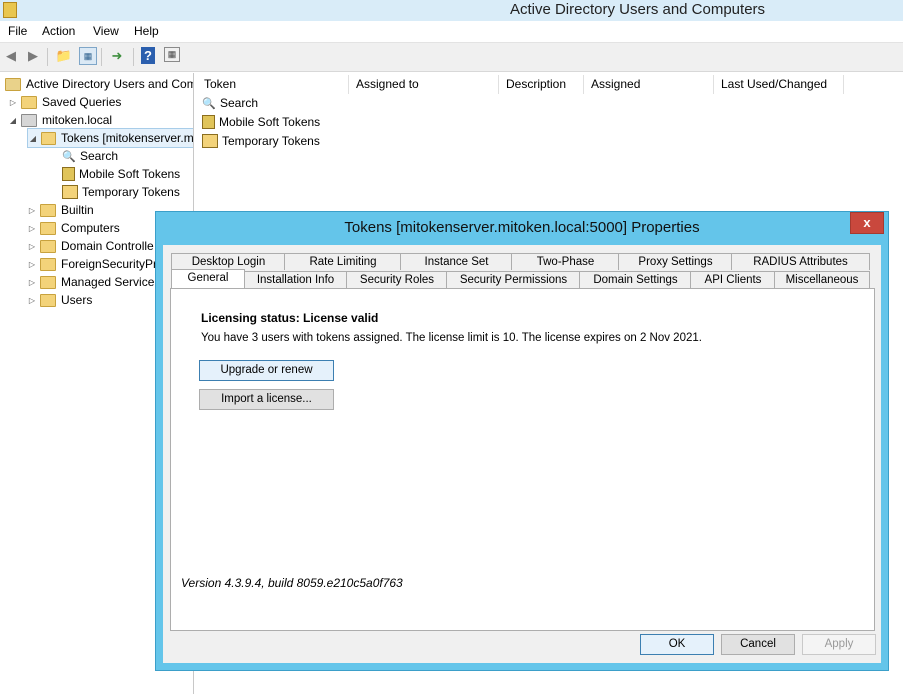 This screenshot has width=903, height=694. I want to click on column-header-assigned-to: Assigned to, so click(423, 84).